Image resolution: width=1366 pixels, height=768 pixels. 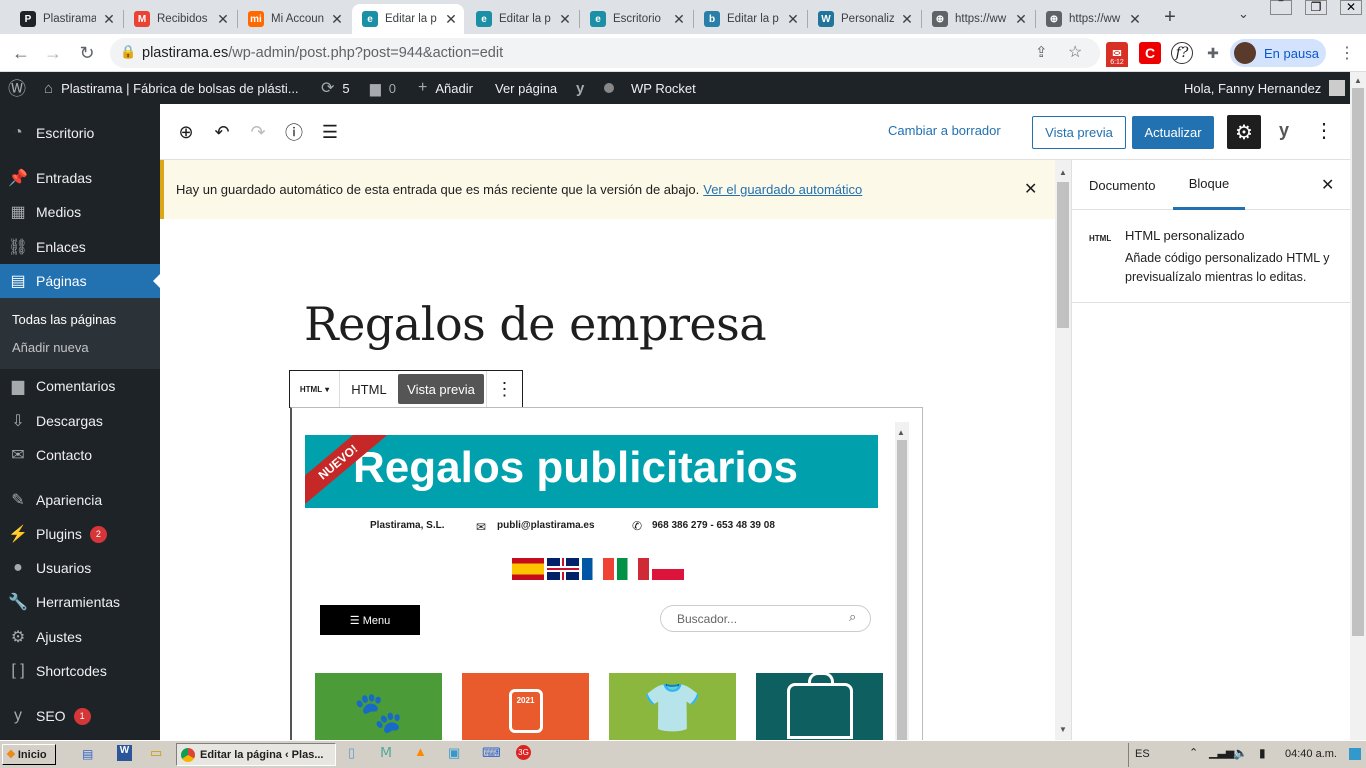 I want to click on category-tile-agenda: 2021, so click(x=525, y=706).